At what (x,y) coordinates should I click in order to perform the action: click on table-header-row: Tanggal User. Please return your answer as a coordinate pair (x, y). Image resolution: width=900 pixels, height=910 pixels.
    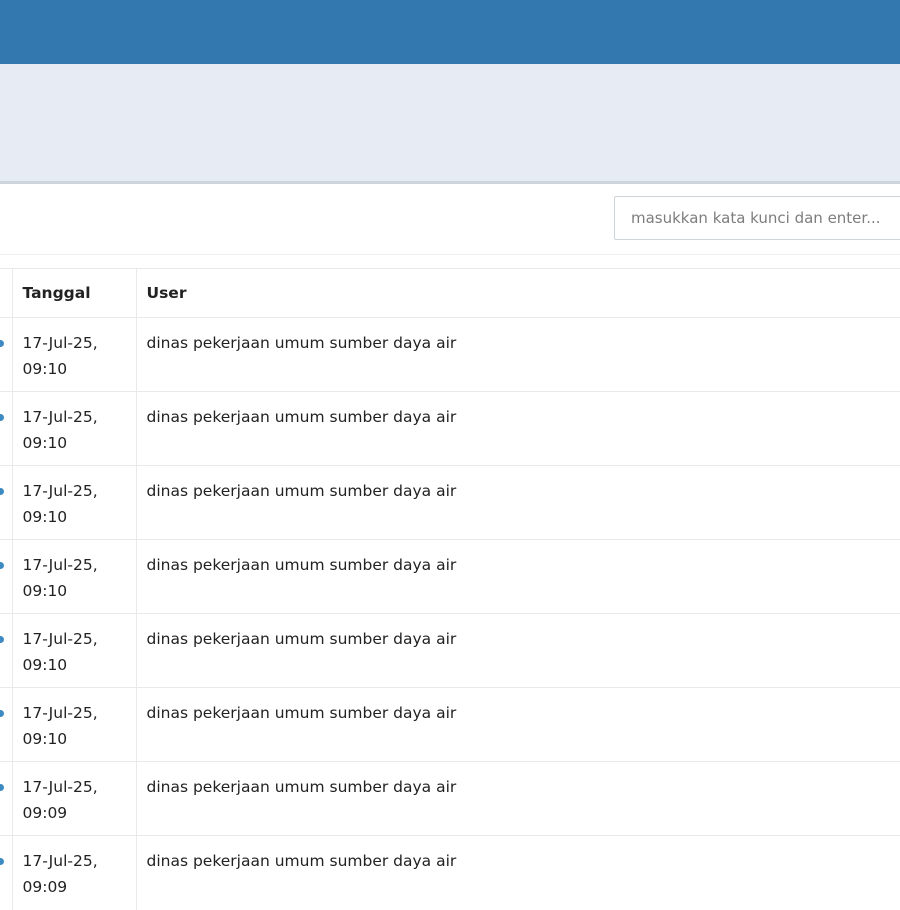
    Looking at the image, I should click on (450, 293).